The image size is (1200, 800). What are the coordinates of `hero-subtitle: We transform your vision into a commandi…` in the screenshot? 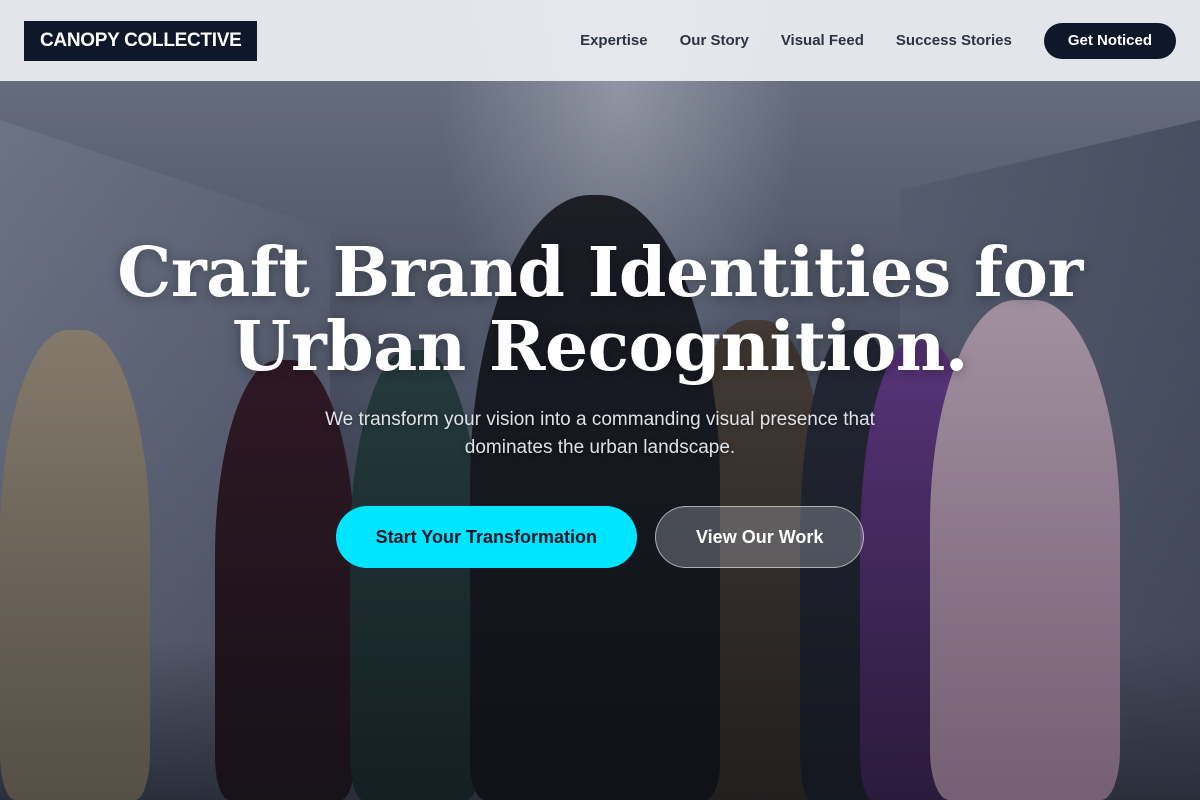 It's located at (600, 433).